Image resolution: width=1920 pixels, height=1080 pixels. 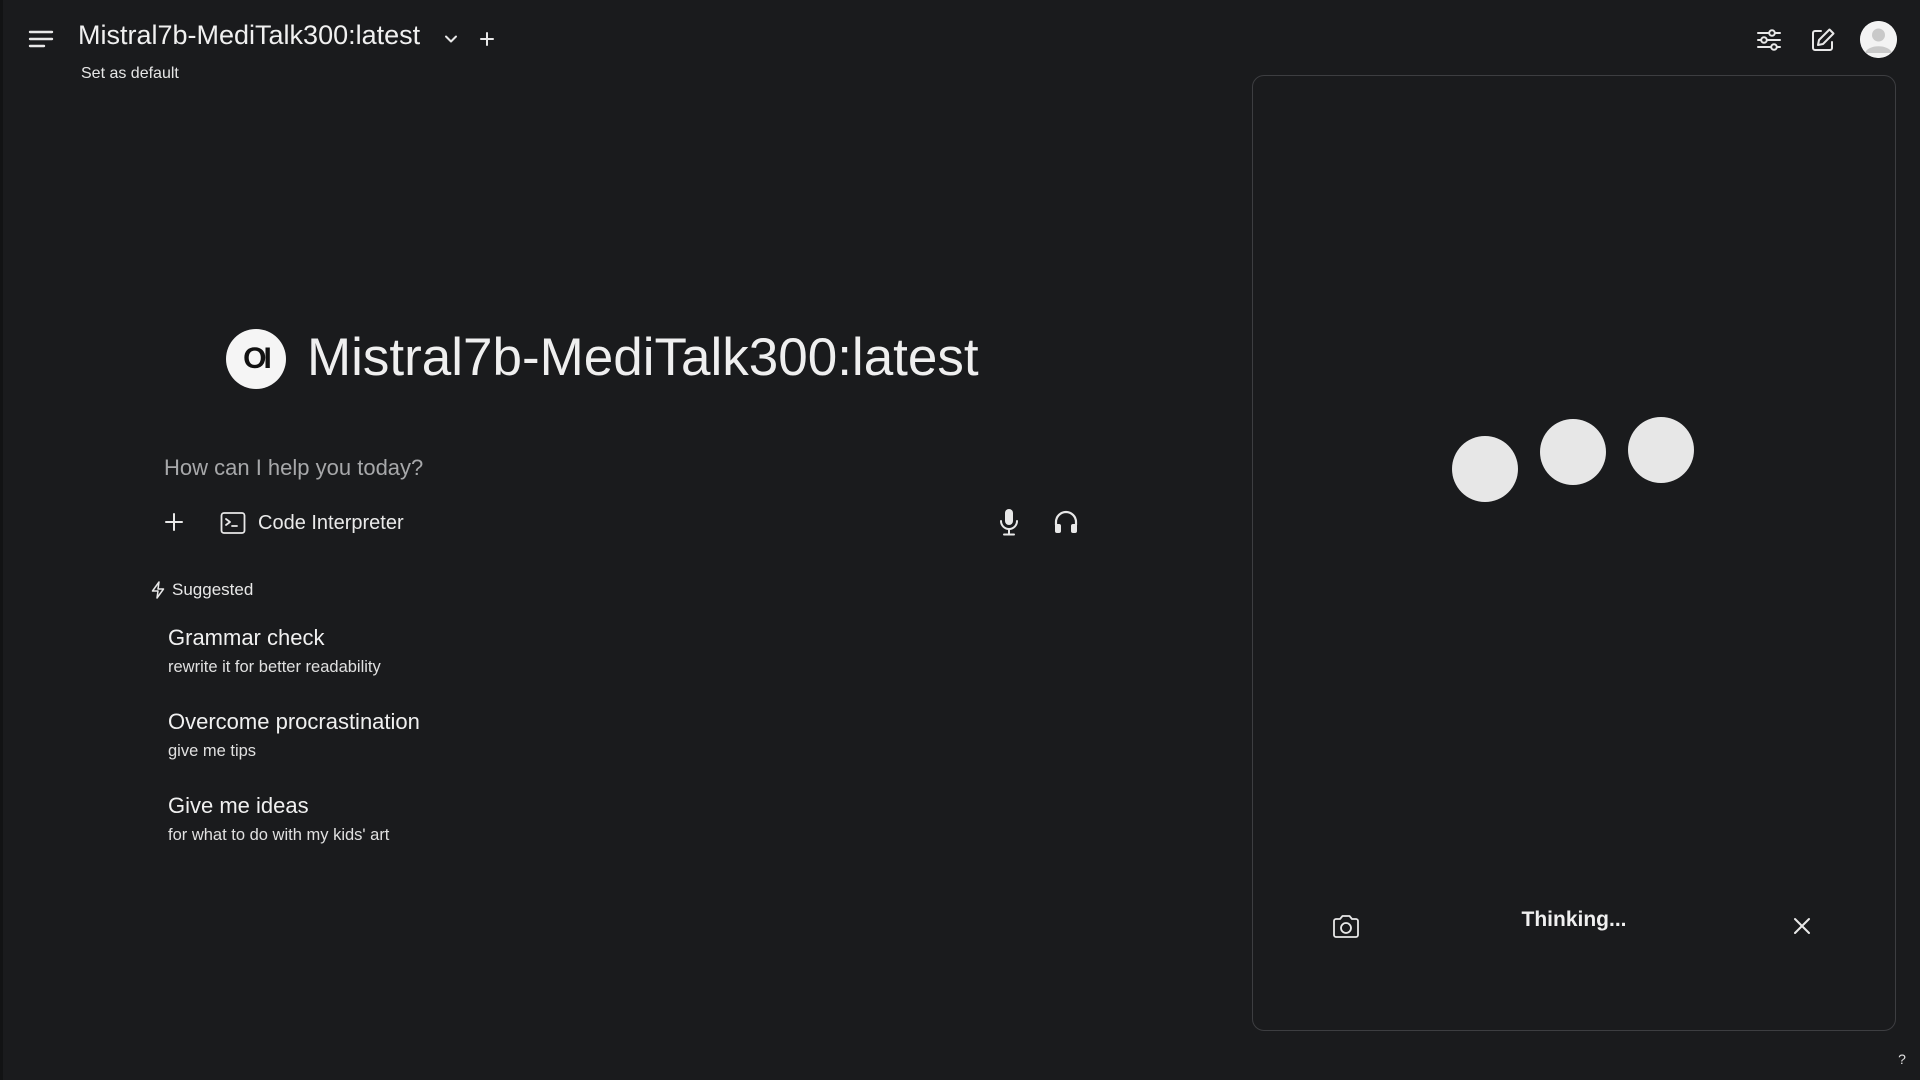 I want to click on voice-mode-button, so click(x=1066, y=522).